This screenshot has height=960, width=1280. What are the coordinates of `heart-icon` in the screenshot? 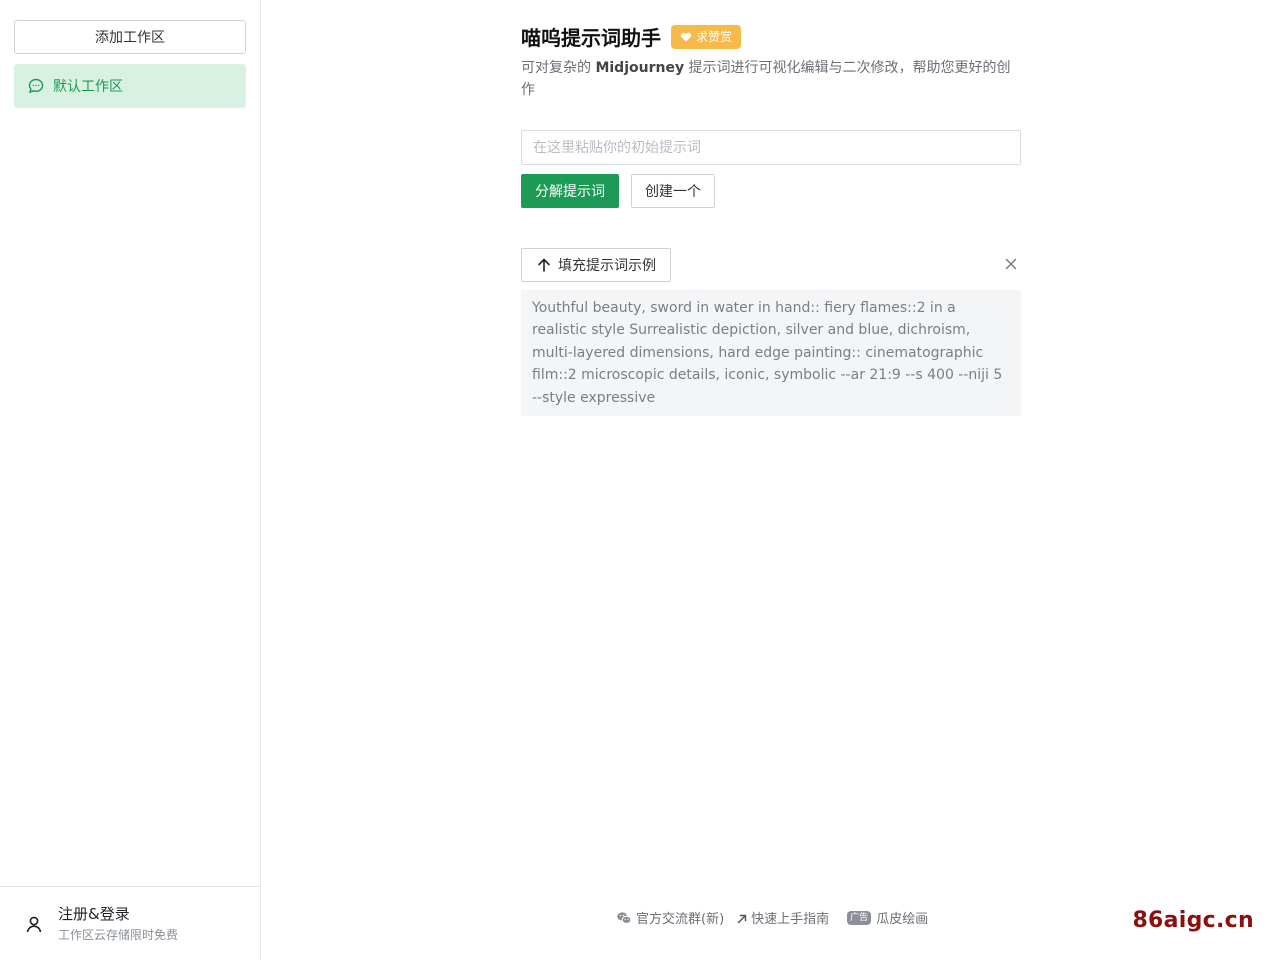 It's located at (686, 37).